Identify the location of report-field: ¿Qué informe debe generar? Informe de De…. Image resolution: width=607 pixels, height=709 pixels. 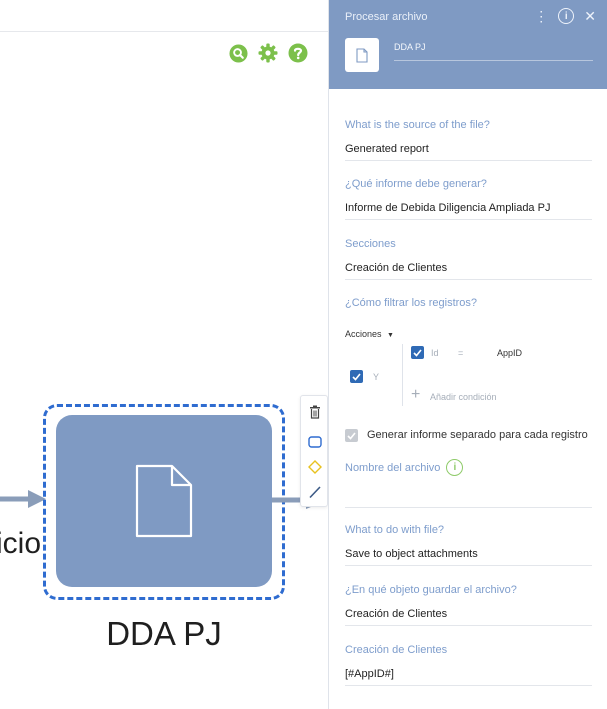
(468, 199).